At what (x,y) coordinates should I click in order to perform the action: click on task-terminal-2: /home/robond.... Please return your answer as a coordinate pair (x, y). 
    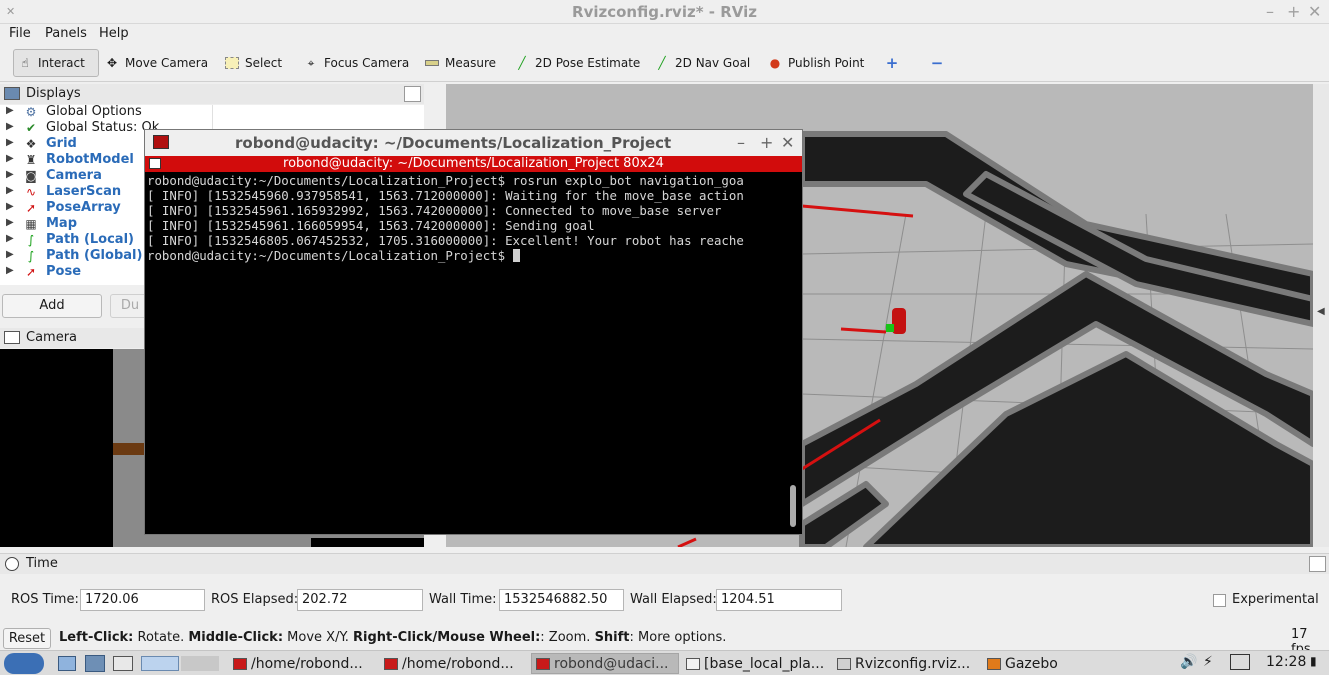
    Looking at the image, I should click on (454, 663).